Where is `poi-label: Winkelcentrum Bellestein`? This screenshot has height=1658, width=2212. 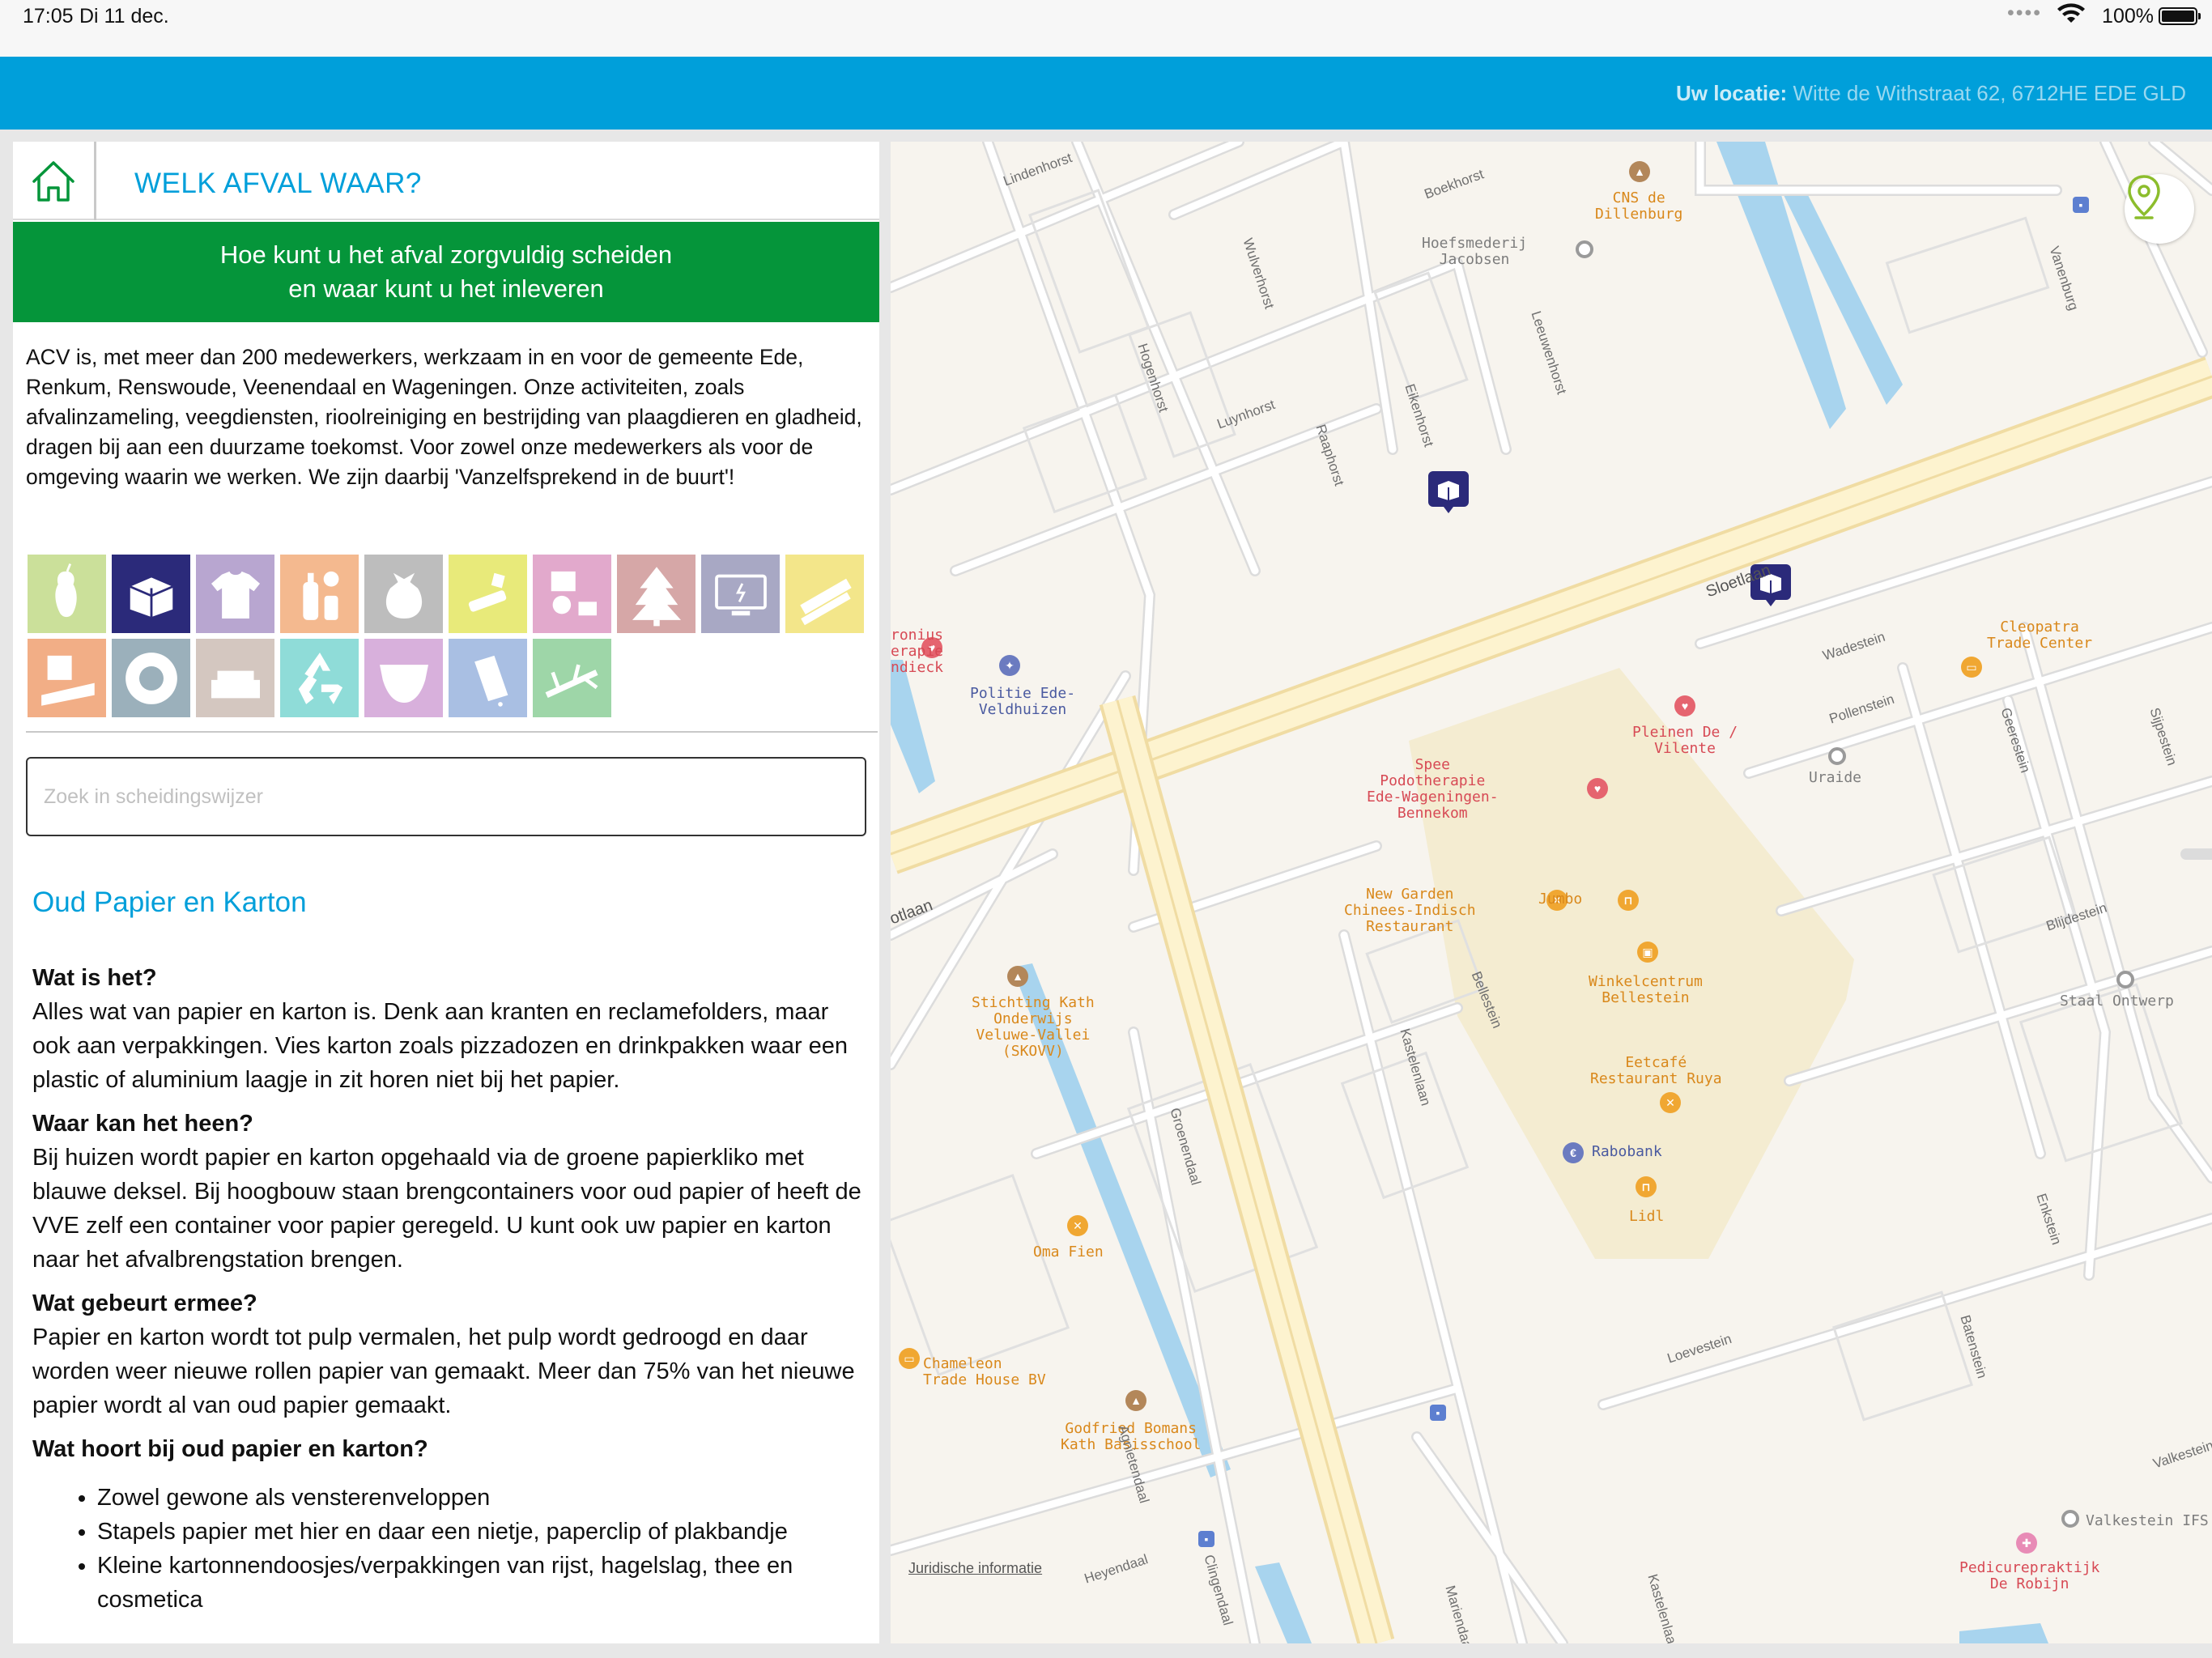 poi-label: Winkelcentrum Bellestein is located at coordinates (1646, 989).